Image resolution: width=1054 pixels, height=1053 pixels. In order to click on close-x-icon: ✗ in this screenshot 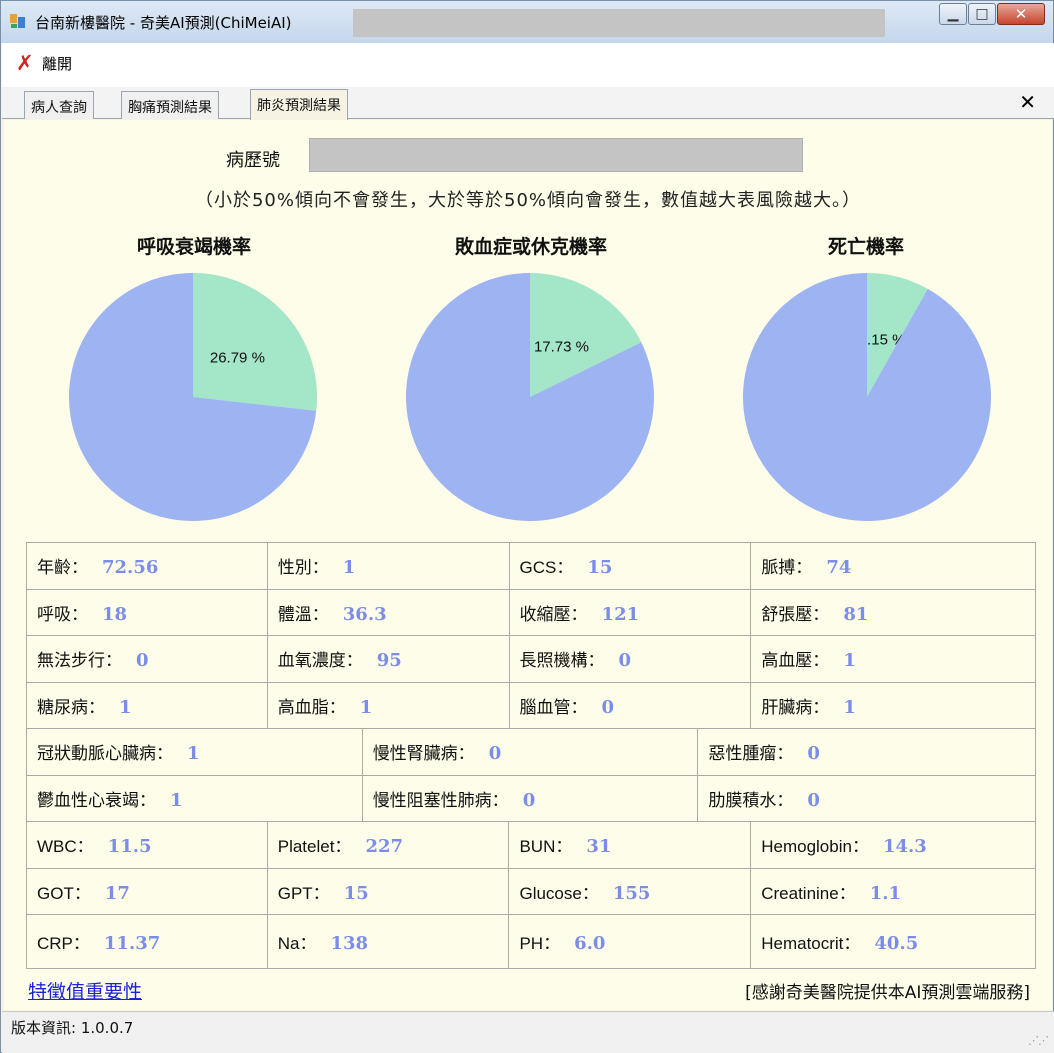, I will do `click(25, 63)`.